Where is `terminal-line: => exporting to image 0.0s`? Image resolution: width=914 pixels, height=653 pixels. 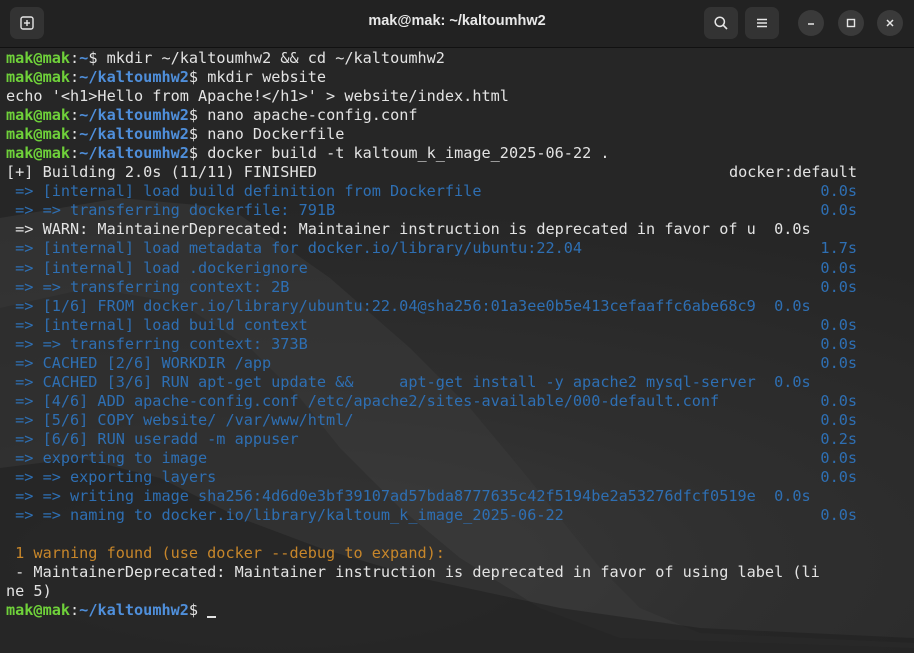
terminal-line: => exporting to image 0.0s is located at coordinates (446, 458).